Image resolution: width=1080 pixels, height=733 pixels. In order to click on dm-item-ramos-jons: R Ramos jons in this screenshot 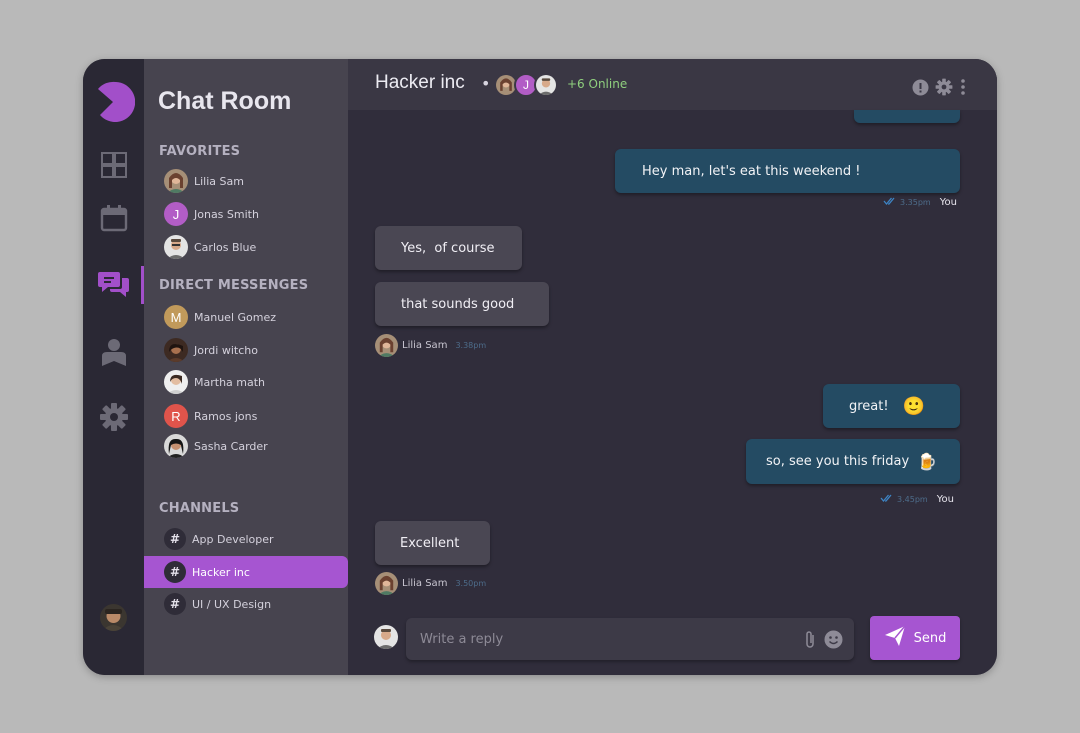, I will do `click(210, 416)`.